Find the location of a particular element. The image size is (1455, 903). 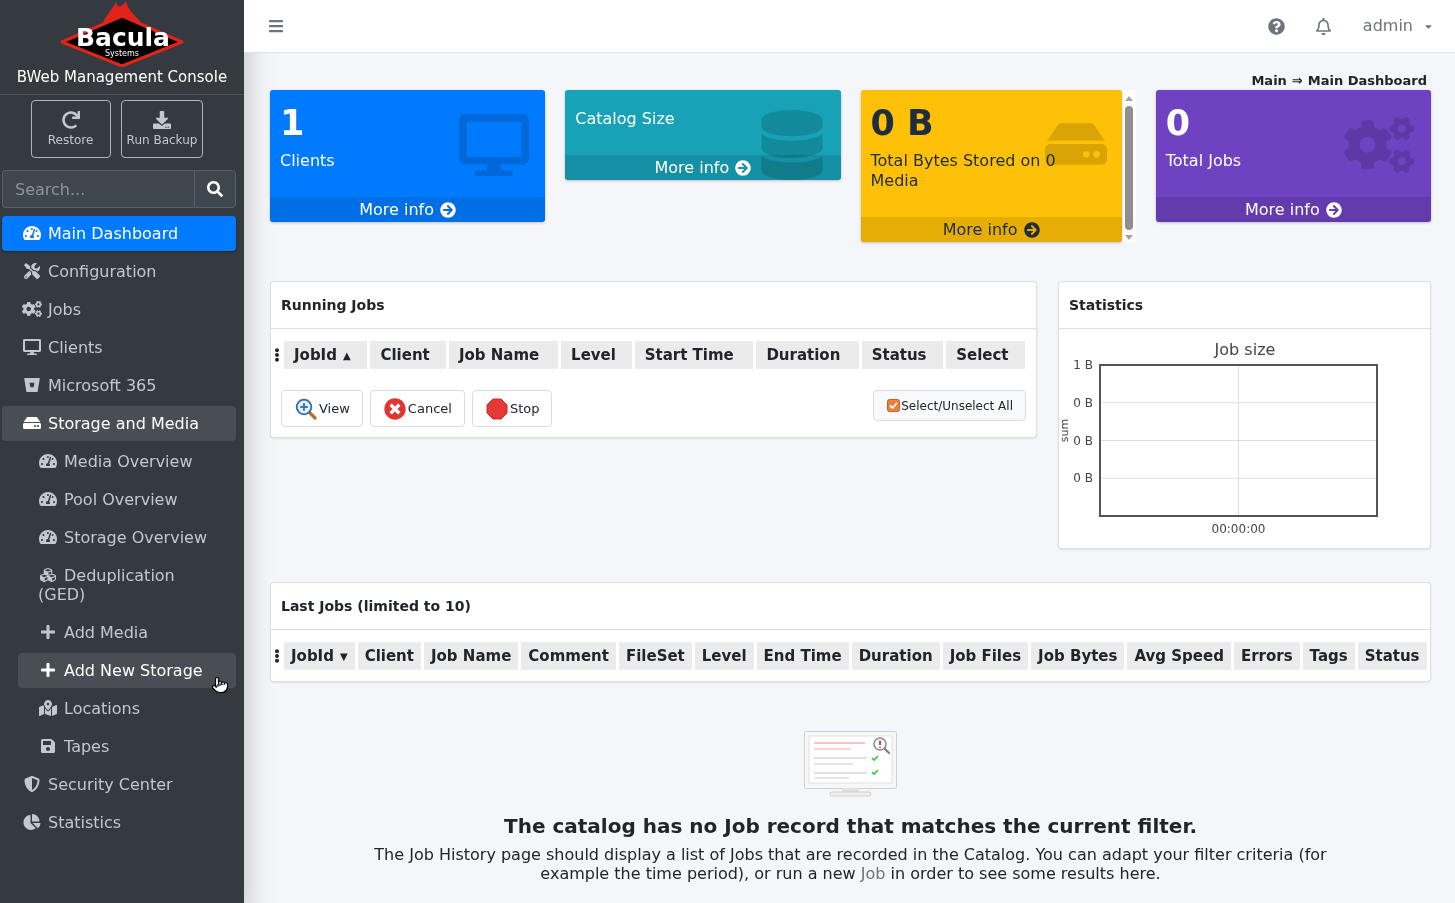

stat-label: Clients is located at coordinates (308, 161).